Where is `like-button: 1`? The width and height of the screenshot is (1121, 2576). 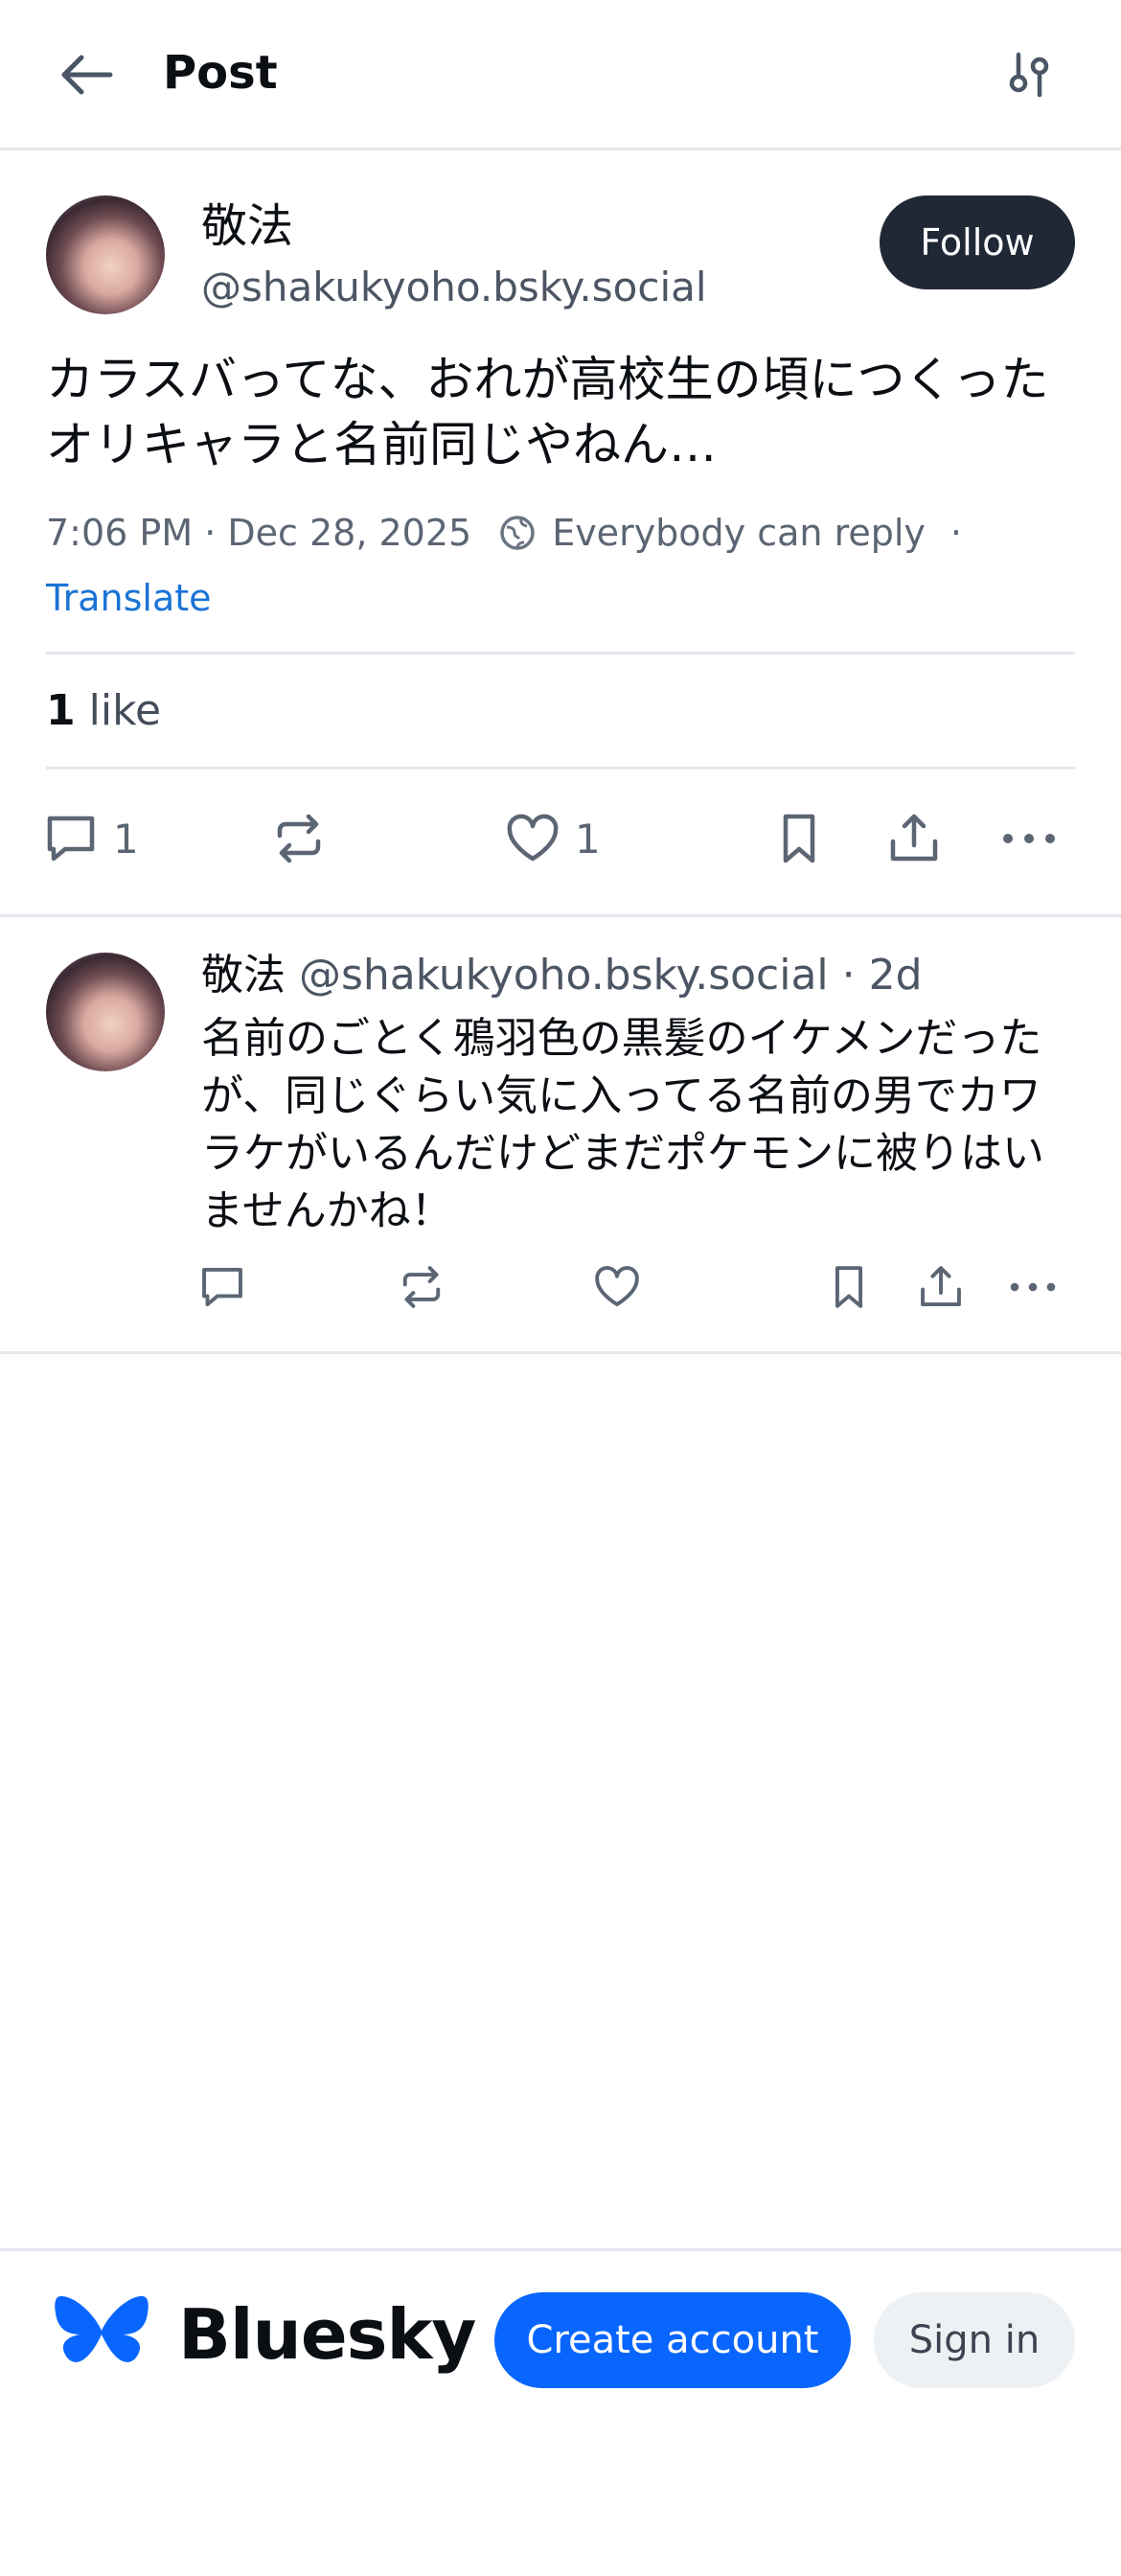
like-button: 1 is located at coordinates (552, 838).